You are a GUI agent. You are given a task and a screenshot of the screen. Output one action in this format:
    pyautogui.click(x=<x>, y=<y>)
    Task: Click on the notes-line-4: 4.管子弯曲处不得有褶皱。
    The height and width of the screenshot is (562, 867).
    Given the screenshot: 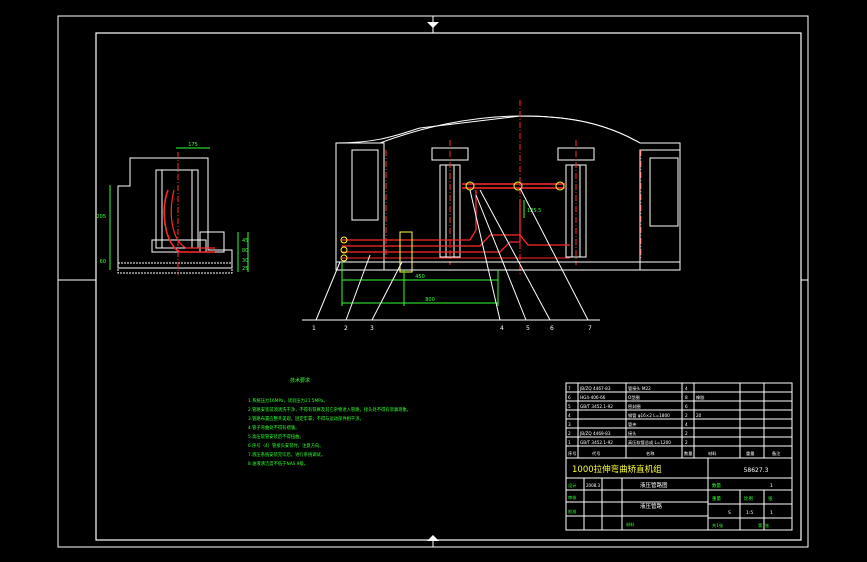 What is the action you would take?
    pyautogui.click(x=273, y=427)
    